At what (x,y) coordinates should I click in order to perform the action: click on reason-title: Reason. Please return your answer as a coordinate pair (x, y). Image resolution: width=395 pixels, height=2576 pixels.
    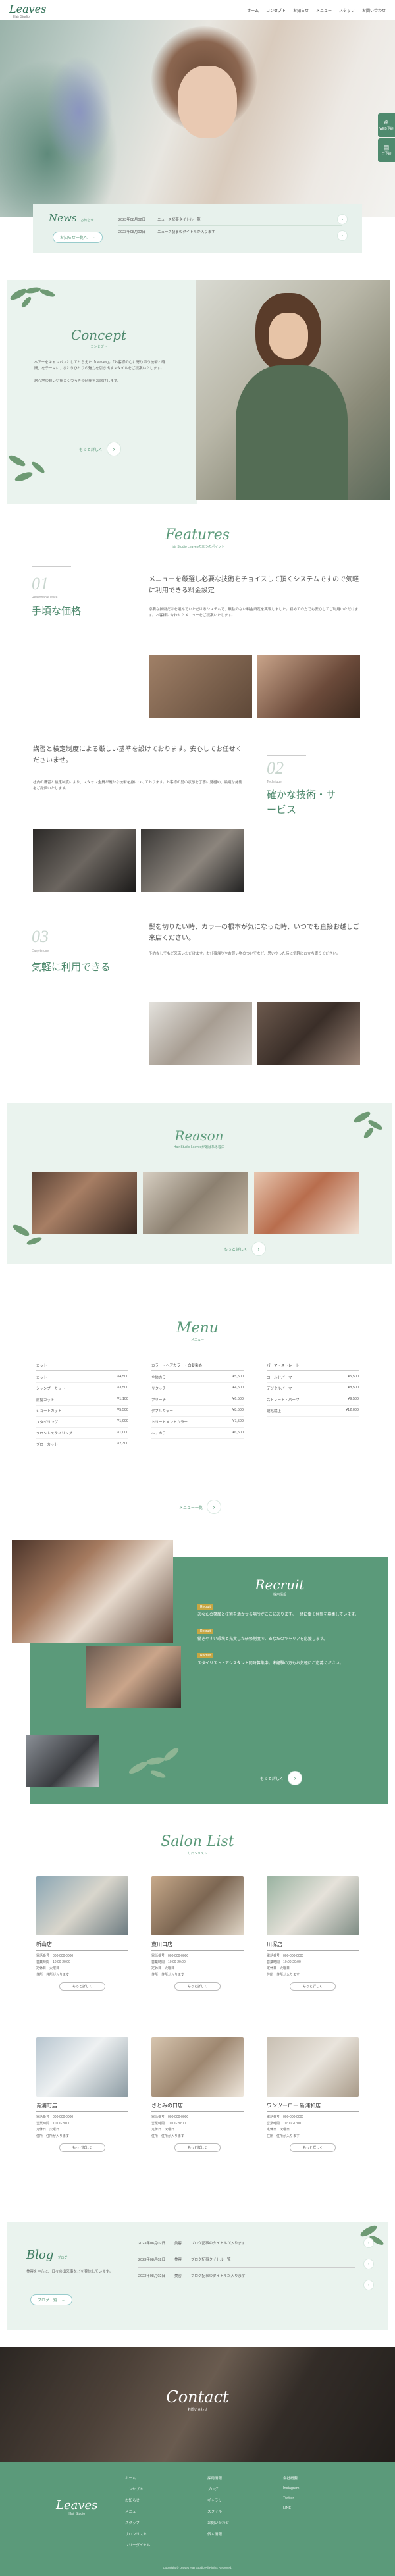
    Looking at the image, I should click on (199, 1135).